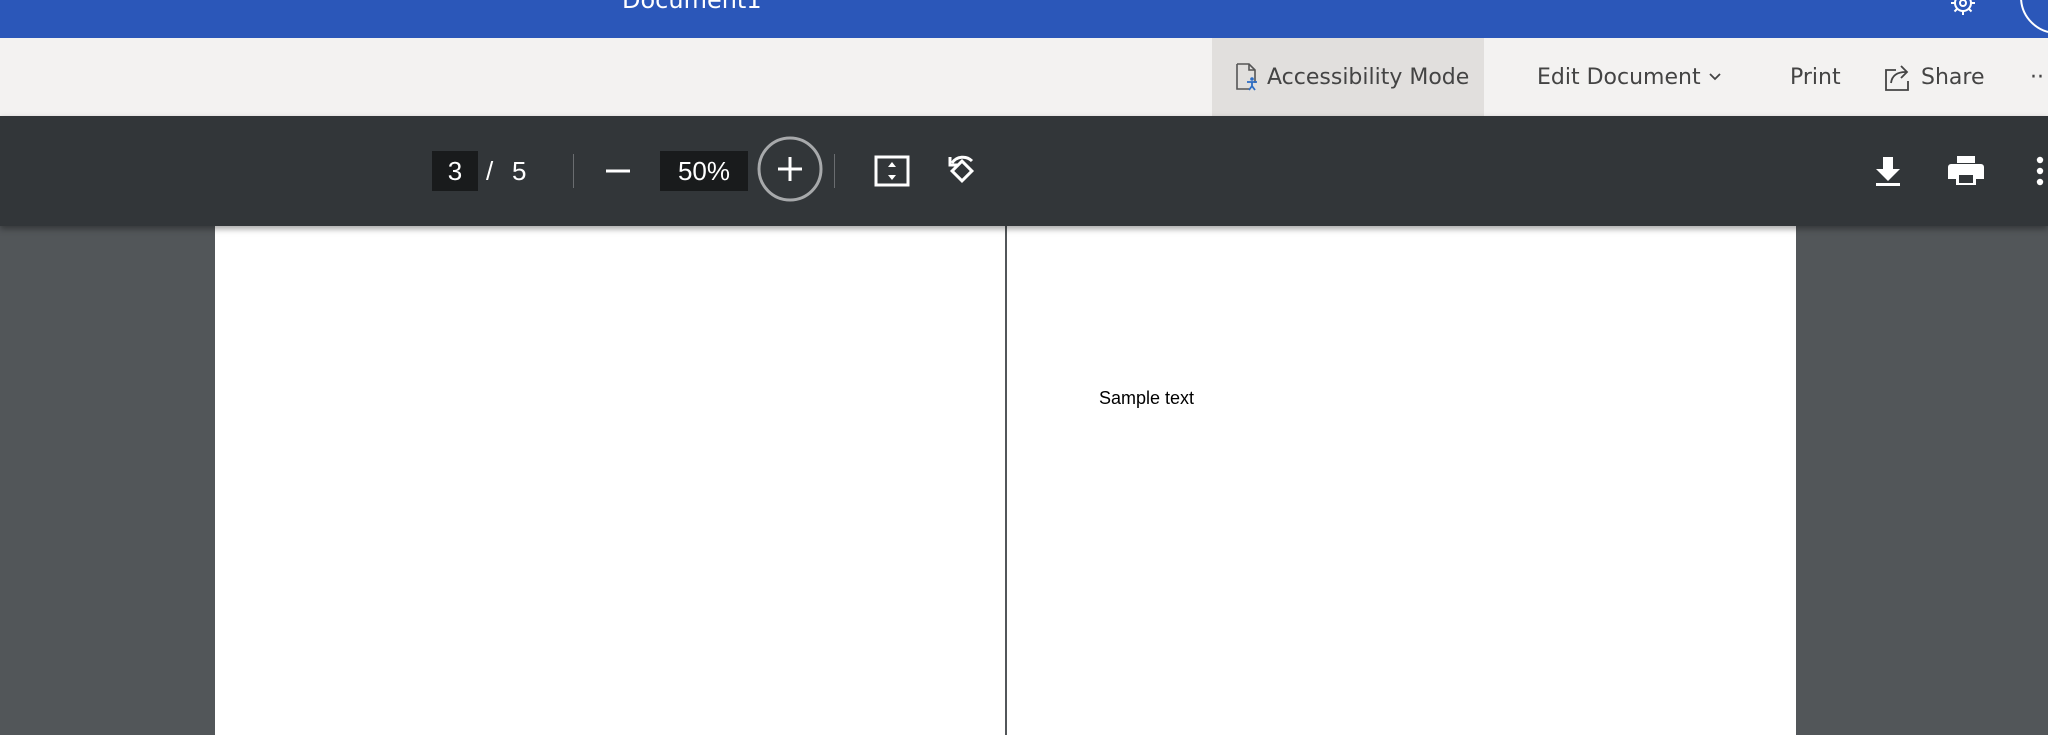  What do you see at coordinates (519, 171) in the screenshot?
I see `total-pages: 5` at bounding box center [519, 171].